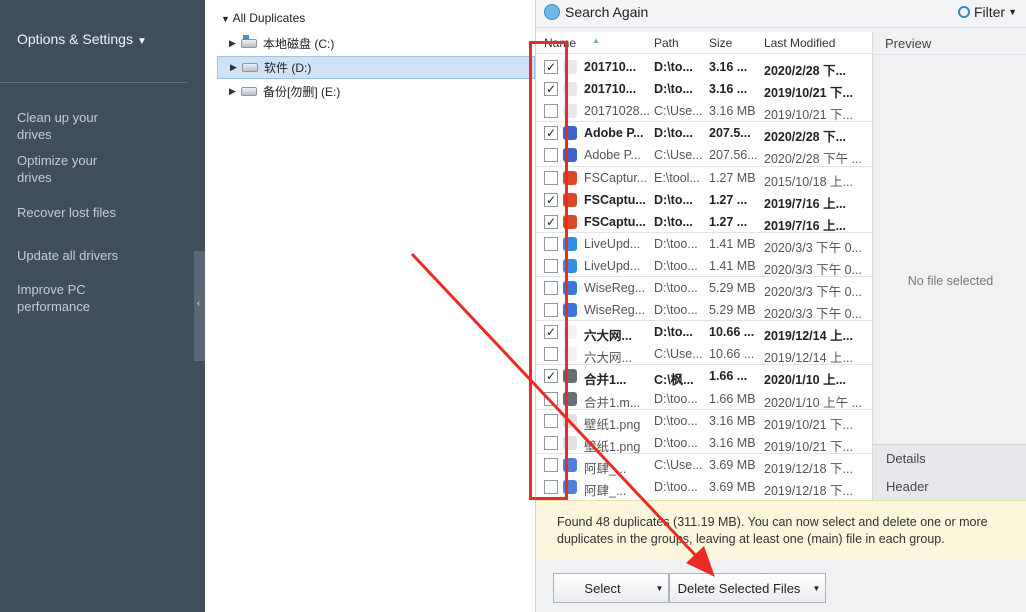 Image resolution: width=1026 pixels, height=612 pixels. What do you see at coordinates (732, 265) in the screenshot?
I see `cell-size: 1.41 MB` at bounding box center [732, 265].